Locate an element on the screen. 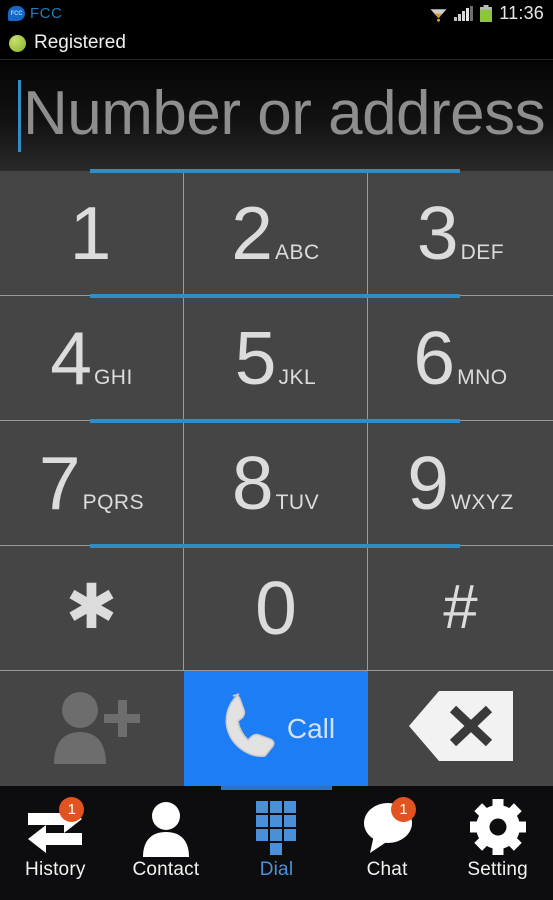 The height and width of the screenshot is (900, 553). status-bar-clock: 11:36 is located at coordinates (521, 13).